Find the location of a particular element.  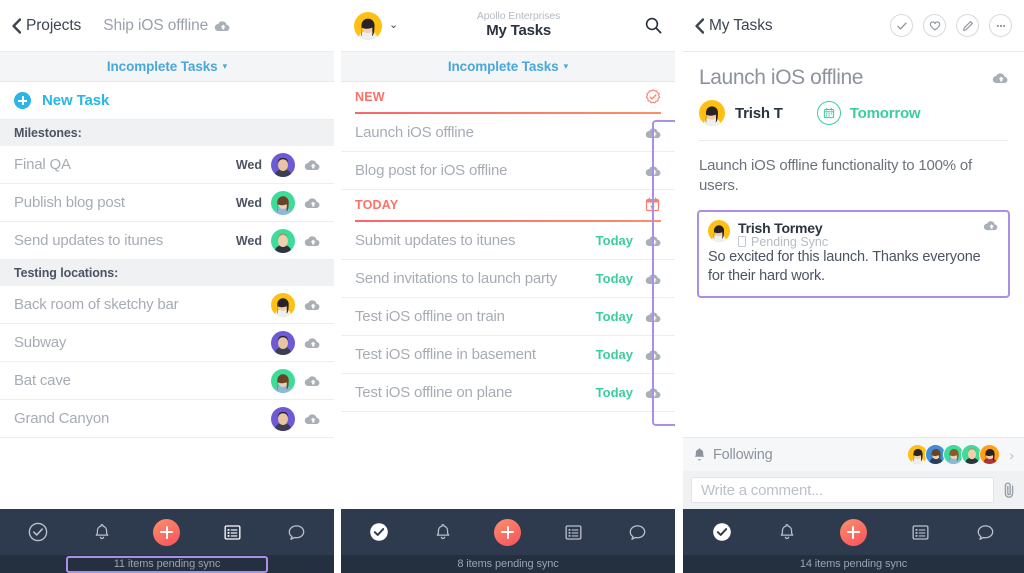

task-row: Subway is located at coordinates (167, 343).